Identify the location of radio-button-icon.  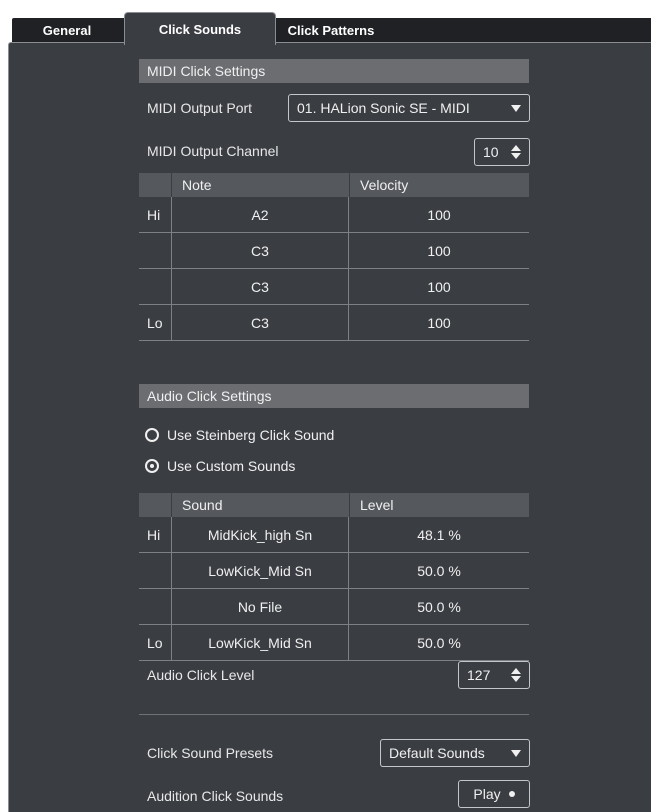
(152, 435).